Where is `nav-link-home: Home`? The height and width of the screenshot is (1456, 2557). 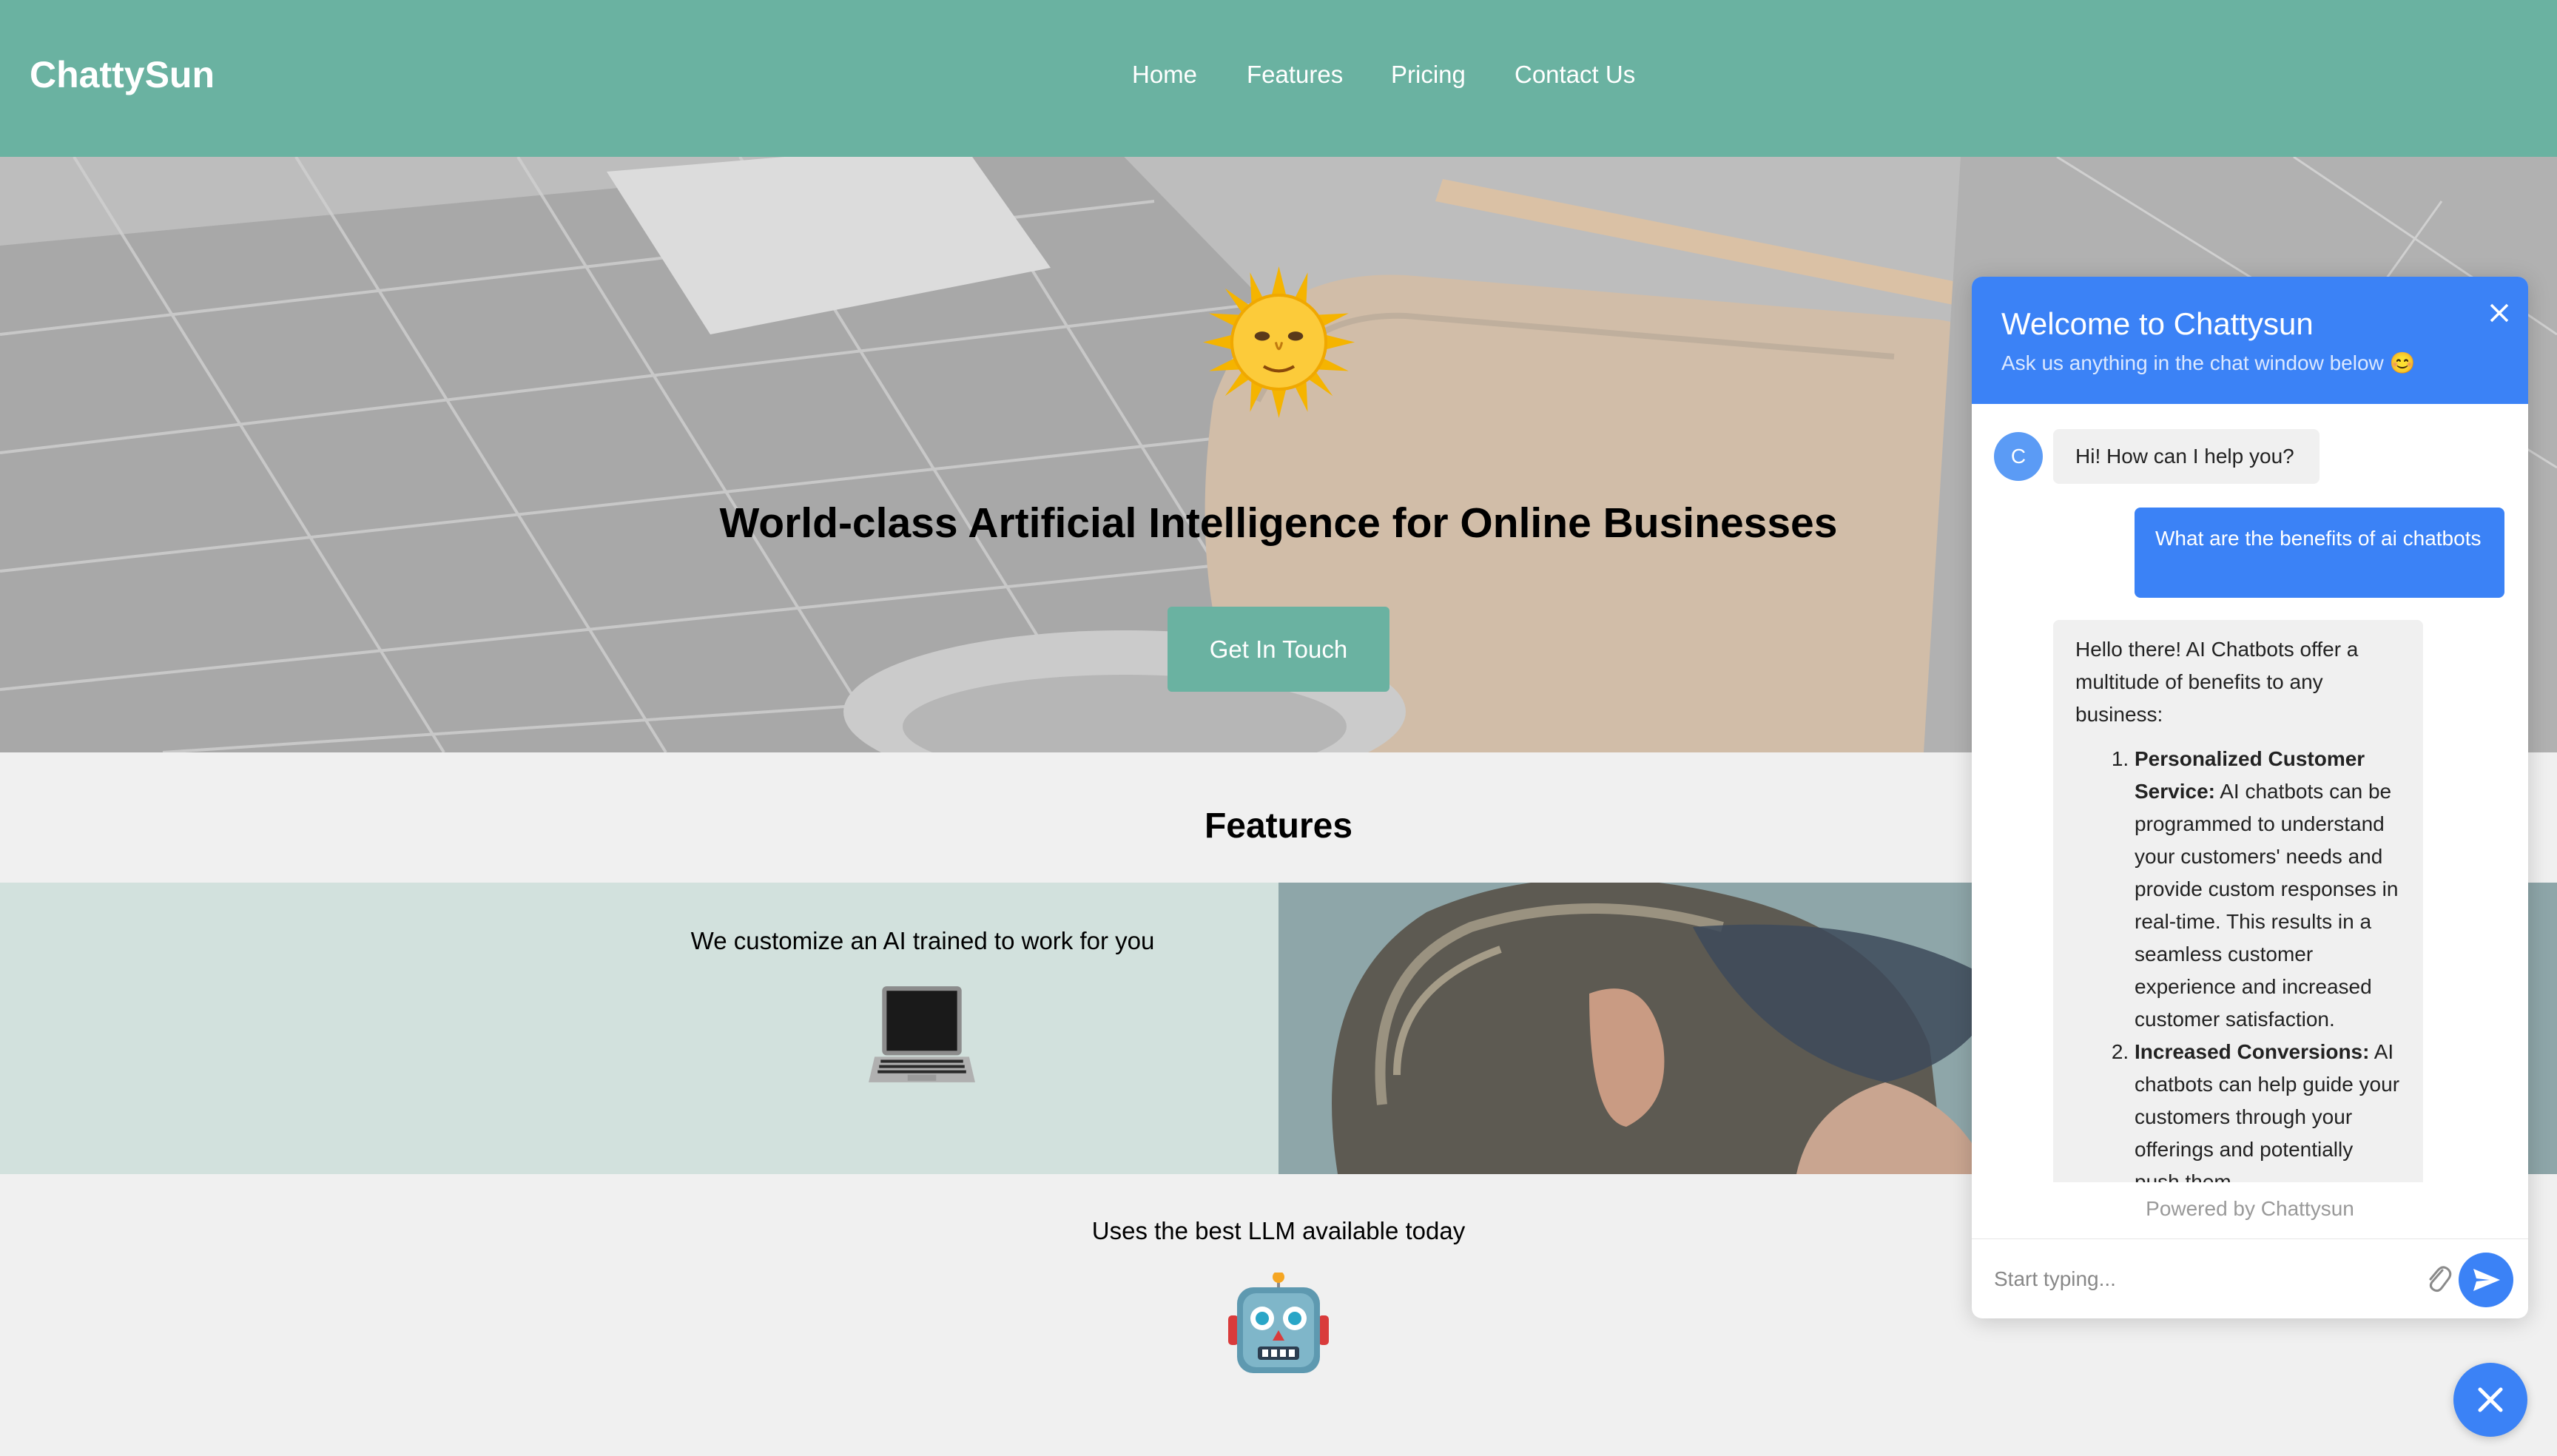
nav-link-home: Home is located at coordinates (1164, 75).